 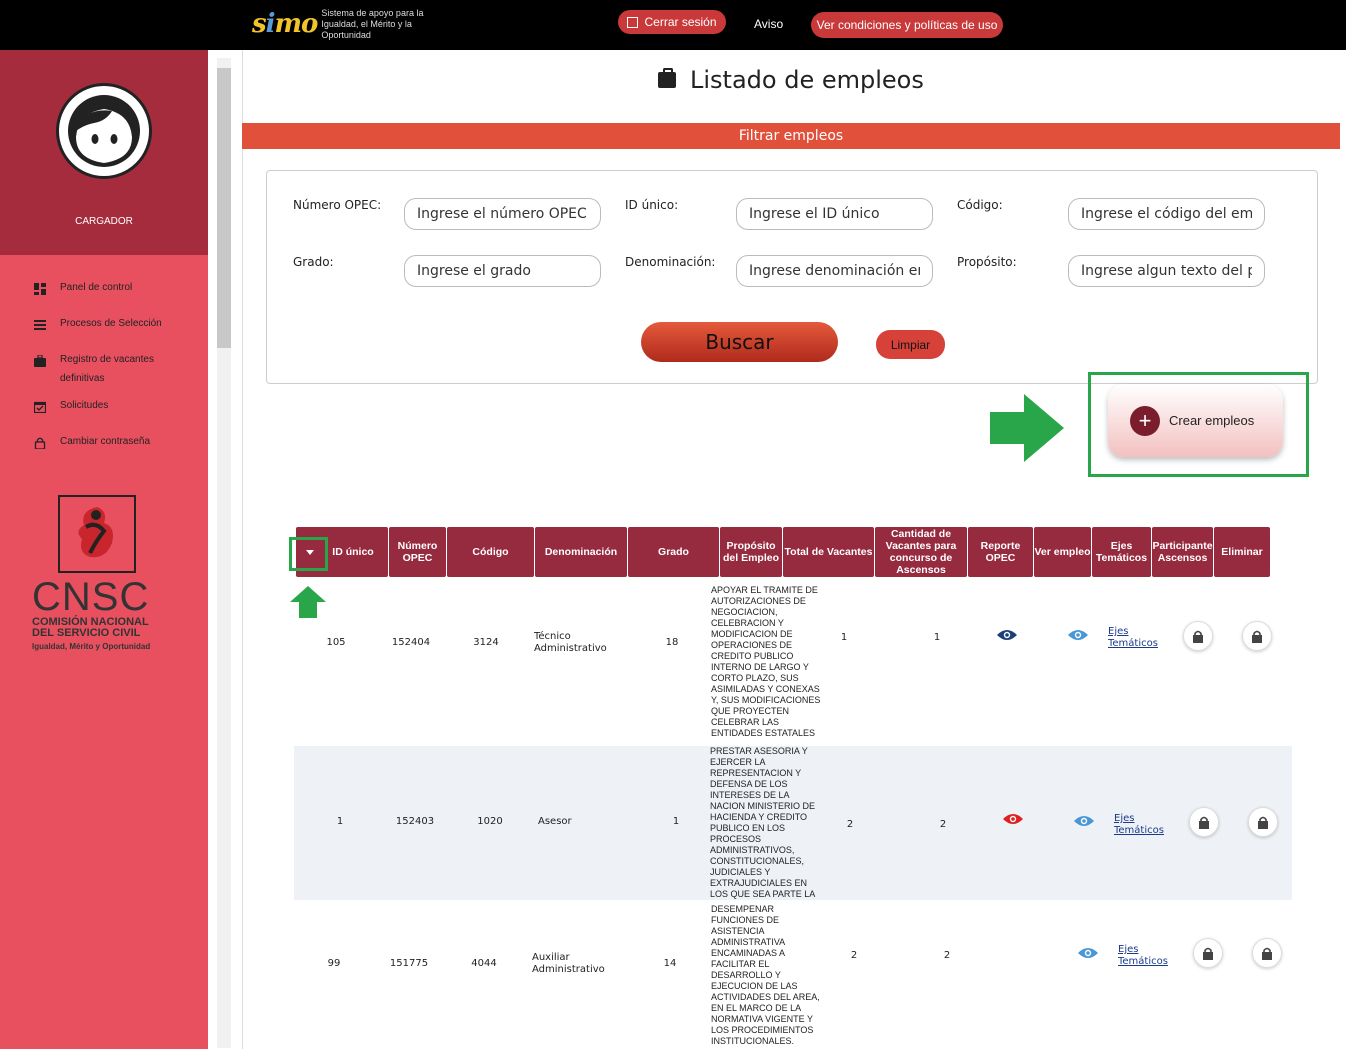 What do you see at coordinates (907, 25) in the screenshot?
I see `terms-button: Ver condiciones y políticas de uso` at bounding box center [907, 25].